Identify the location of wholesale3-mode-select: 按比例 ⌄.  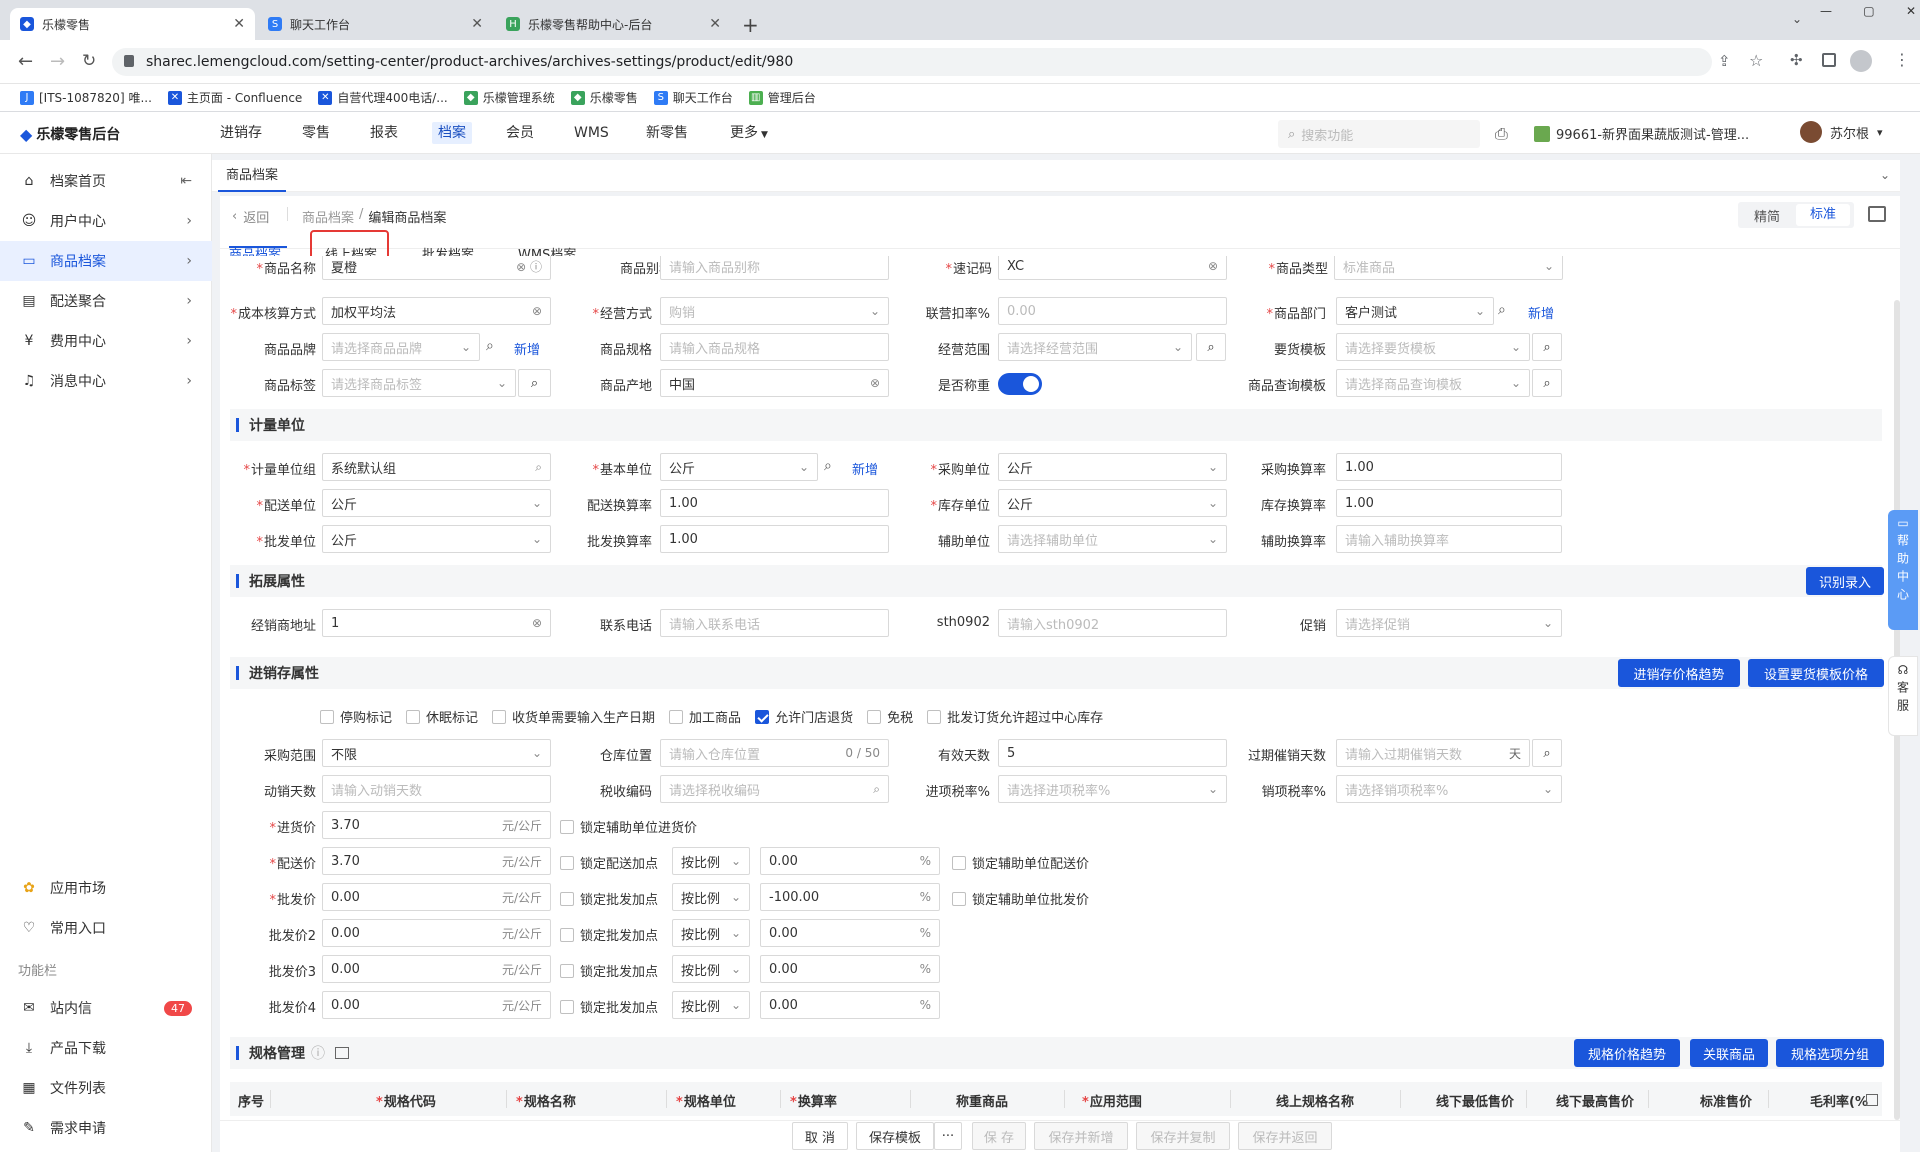
(711, 969).